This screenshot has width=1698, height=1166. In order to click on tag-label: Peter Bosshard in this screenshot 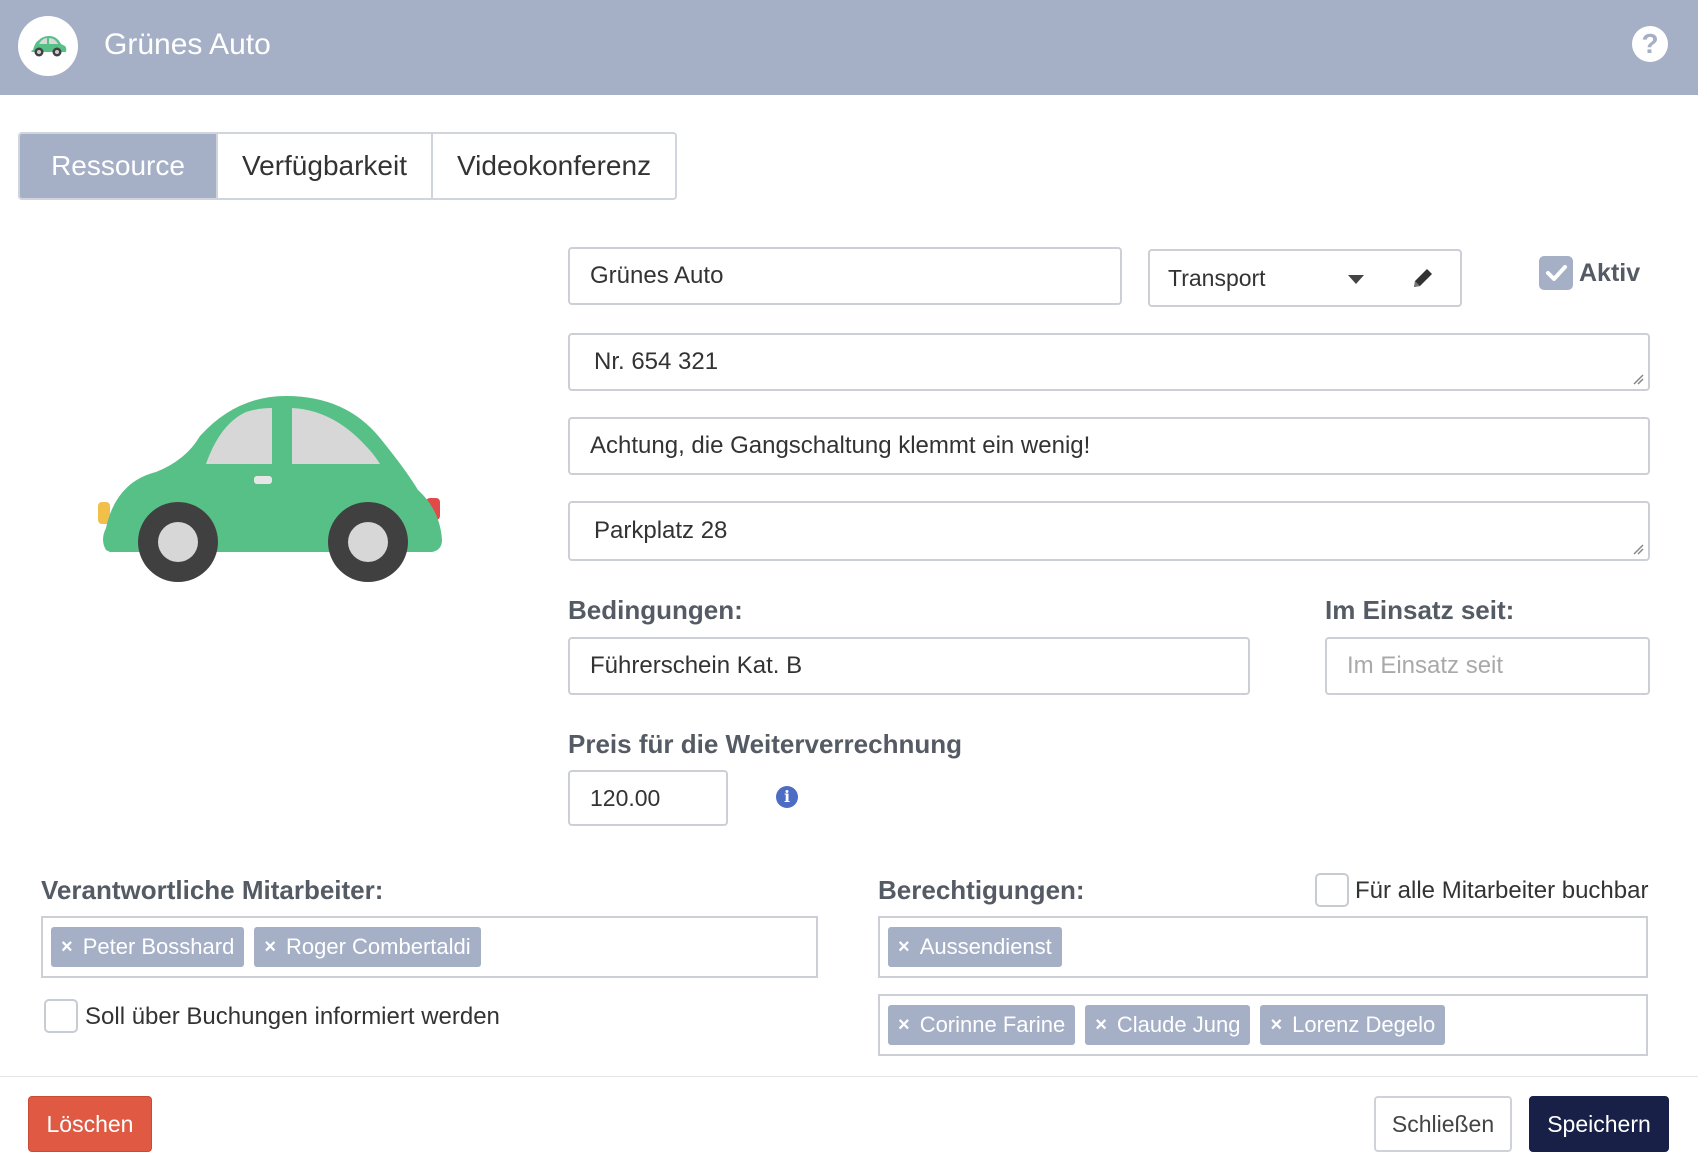, I will do `click(158, 946)`.